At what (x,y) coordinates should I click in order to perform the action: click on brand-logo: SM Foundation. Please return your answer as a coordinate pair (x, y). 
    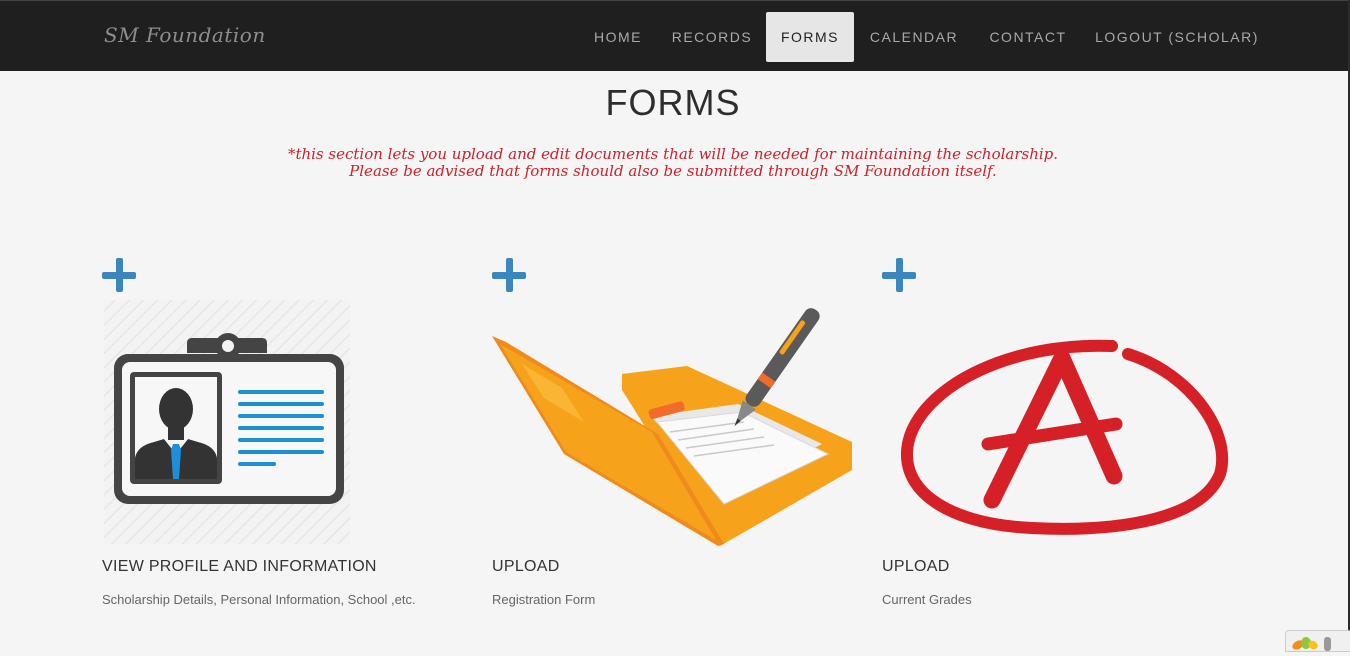
    Looking at the image, I should click on (185, 35).